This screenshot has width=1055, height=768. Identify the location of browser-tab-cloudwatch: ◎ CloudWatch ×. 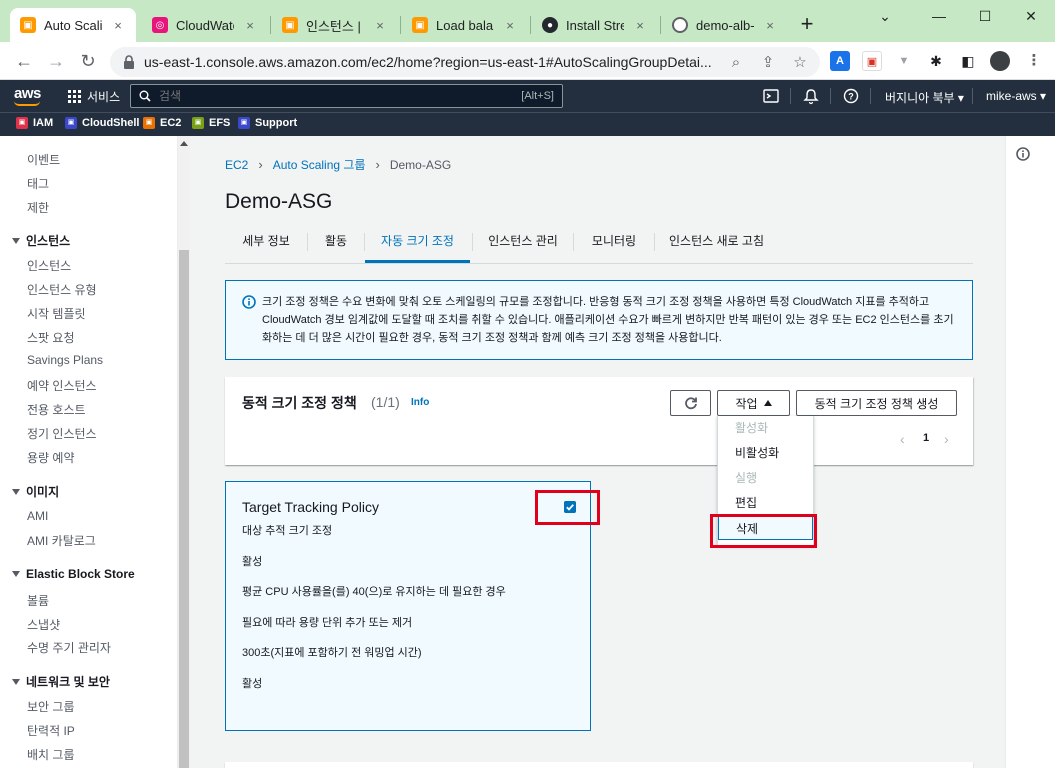
(205, 25).